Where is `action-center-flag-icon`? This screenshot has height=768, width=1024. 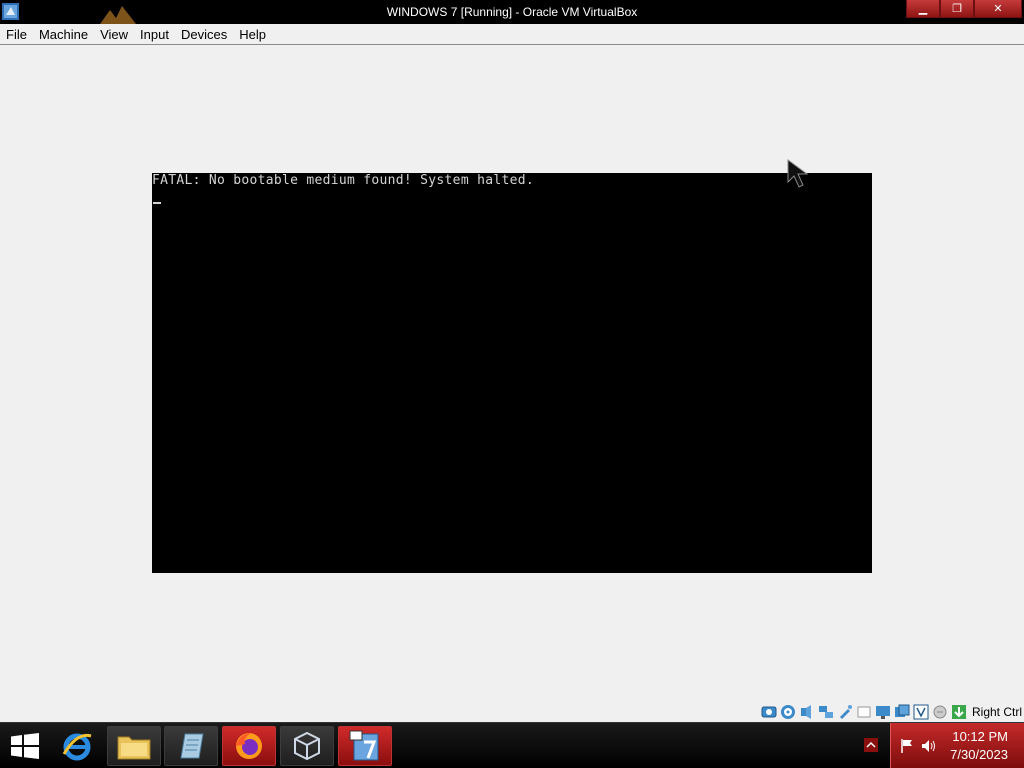
action-center-flag-icon is located at coordinates (907, 746).